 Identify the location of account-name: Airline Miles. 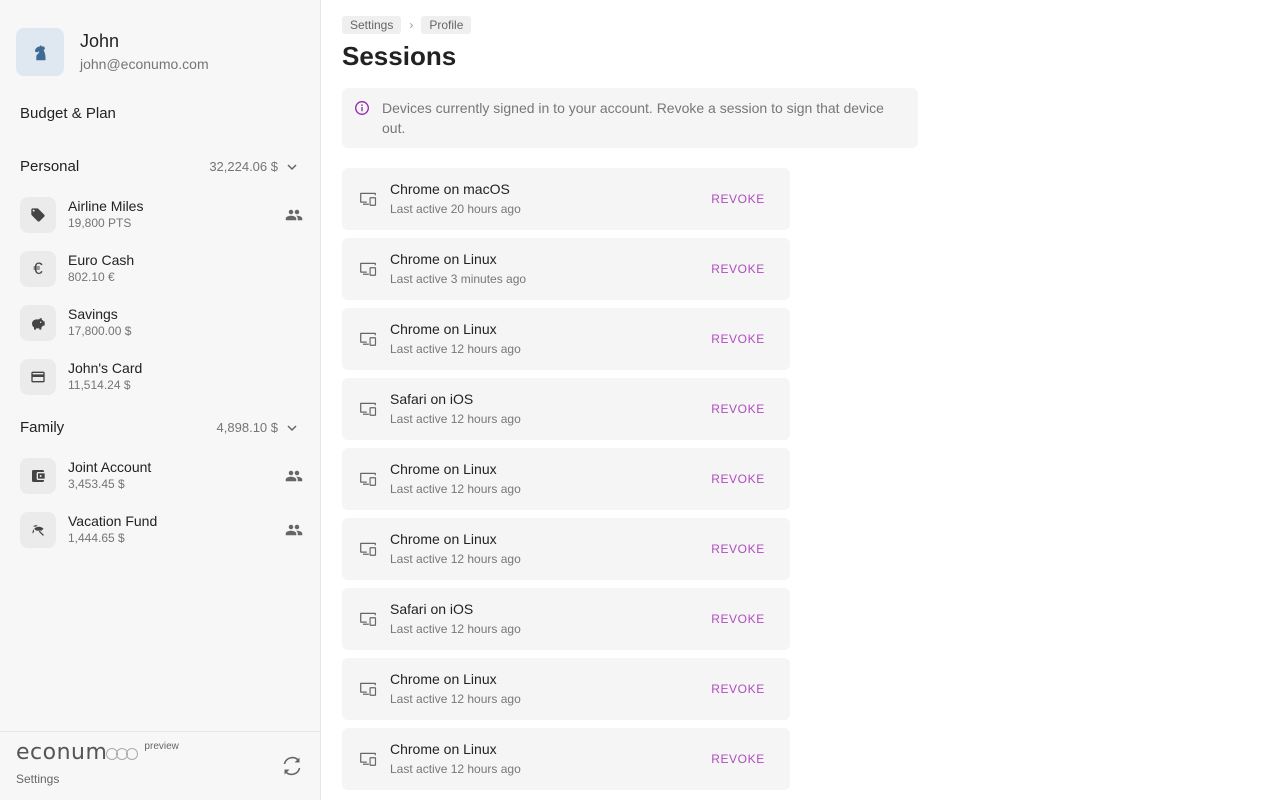
(106, 206).